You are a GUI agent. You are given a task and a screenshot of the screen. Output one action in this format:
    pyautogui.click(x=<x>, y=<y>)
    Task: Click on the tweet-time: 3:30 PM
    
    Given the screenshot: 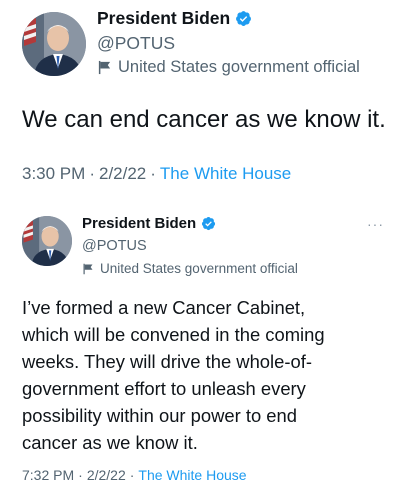 What is the action you would take?
    pyautogui.click(x=53, y=173)
    